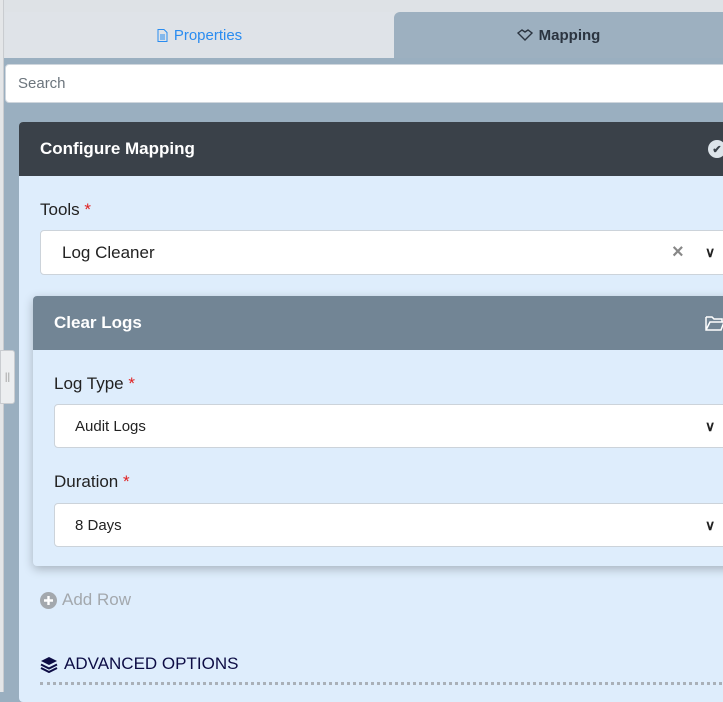 Image resolution: width=723 pixels, height=702 pixels. What do you see at coordinates (678, 252) in the screenshot?
I see `clear-icon: ×` at bounding box center [678, 252].